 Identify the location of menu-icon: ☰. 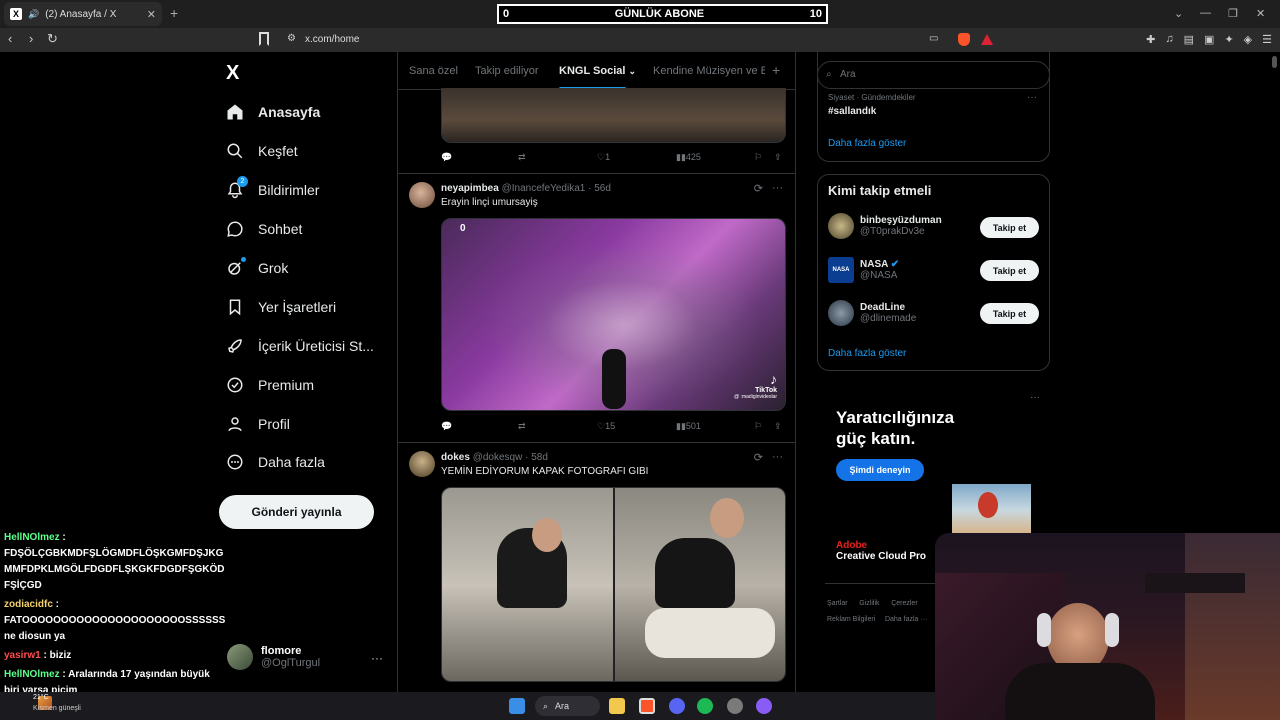
(1267, 39).